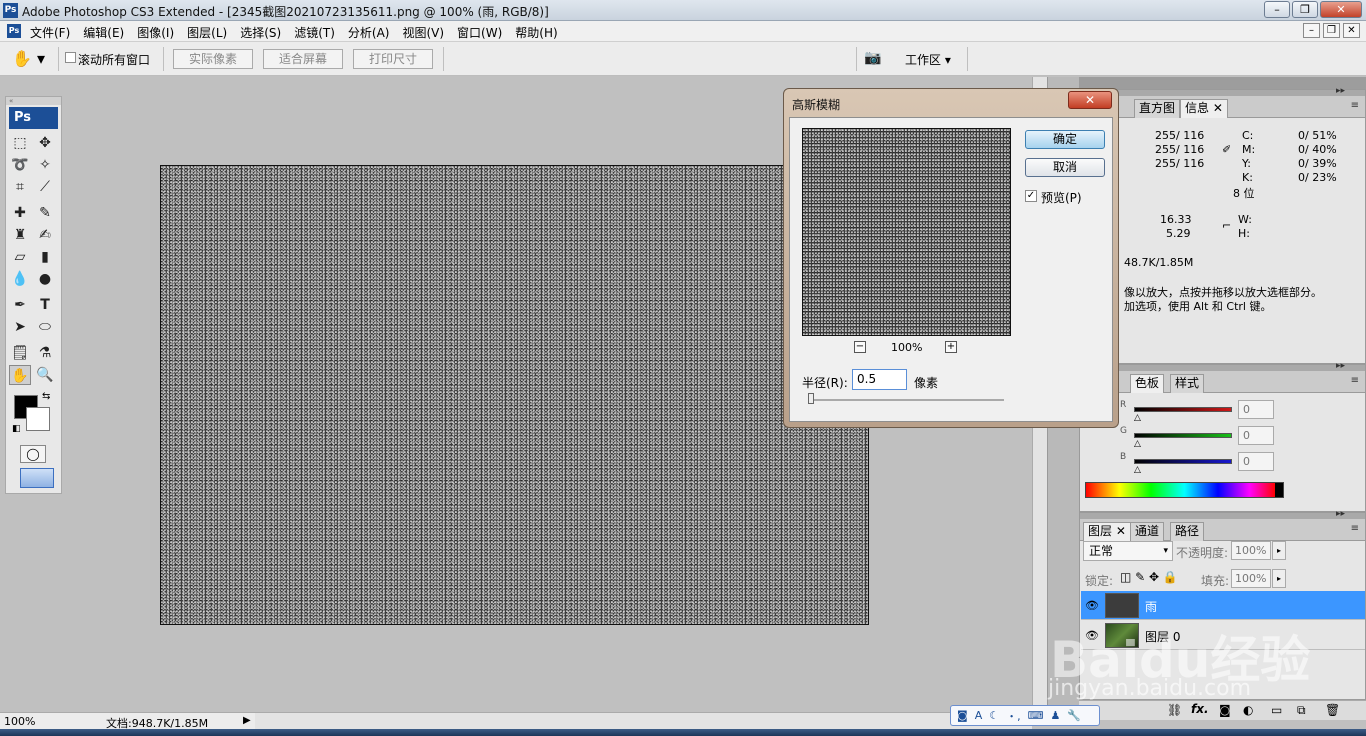 This screenshot has width=1366, height=736. What do you see at coordinates (393, 59) in the screenshot?
I see `print-size-button: 打印尺寸` at bounding box center [393, 59].